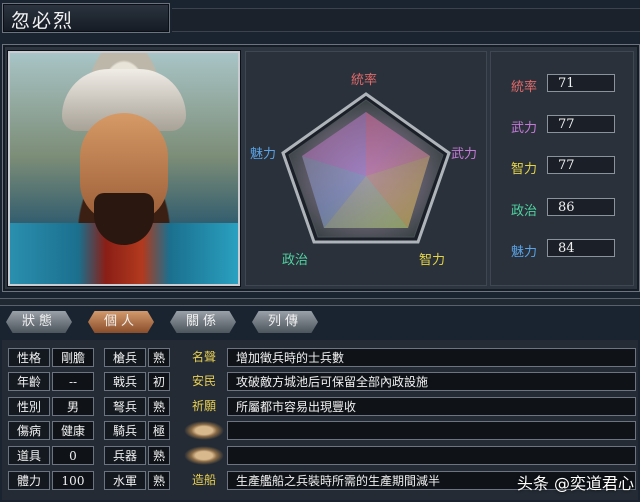 The height and width of the screenshot is (502, 640). What do you see at coordinates (524, 128) in the screenshot?
I see `stat-label-war: 武力` at bounding box center [524, 128].